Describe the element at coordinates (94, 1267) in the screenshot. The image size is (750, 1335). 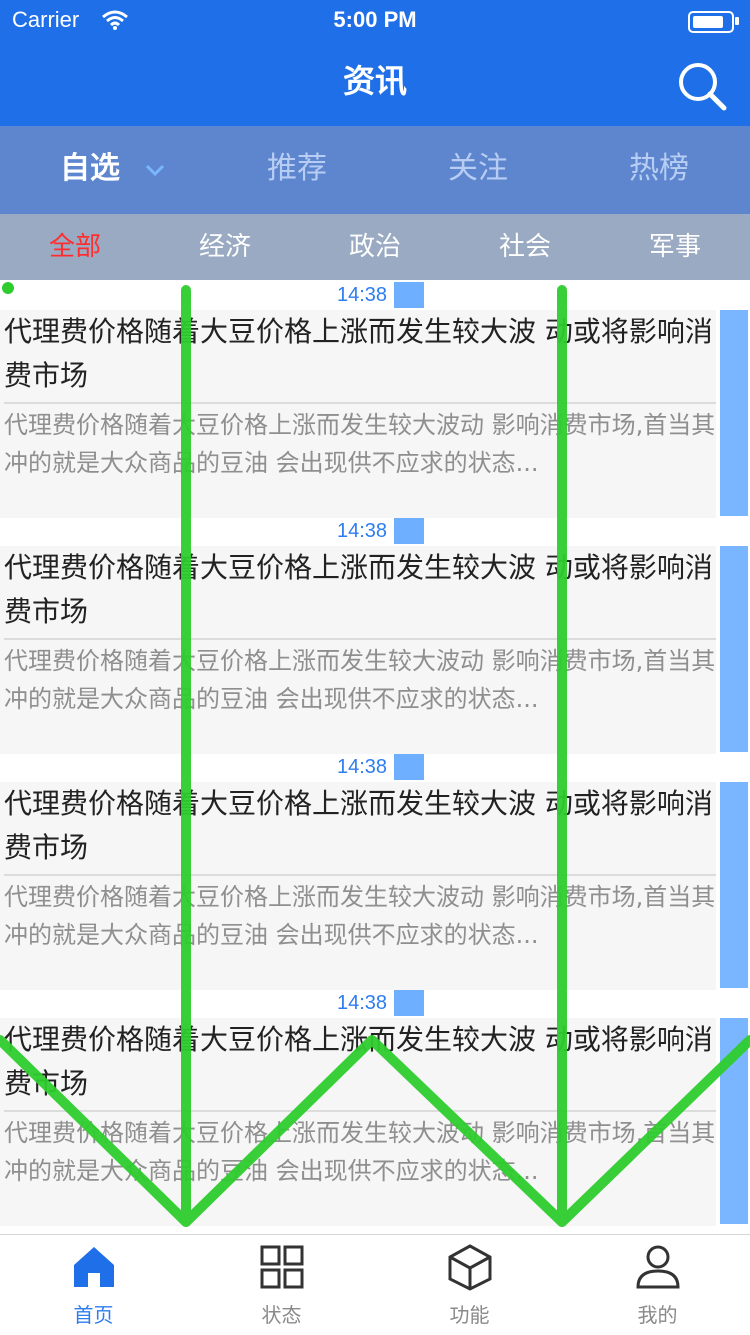
I see `home-icon` at that location.